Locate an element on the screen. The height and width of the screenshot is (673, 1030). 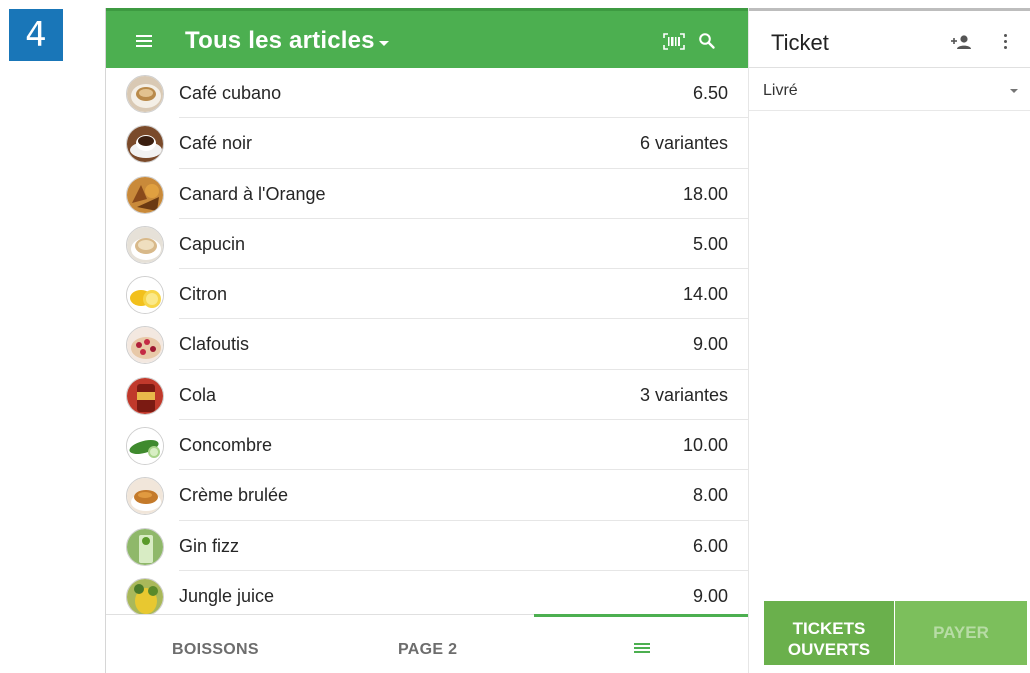
item-name: Crème brulée is located at coordinates (234, 495).